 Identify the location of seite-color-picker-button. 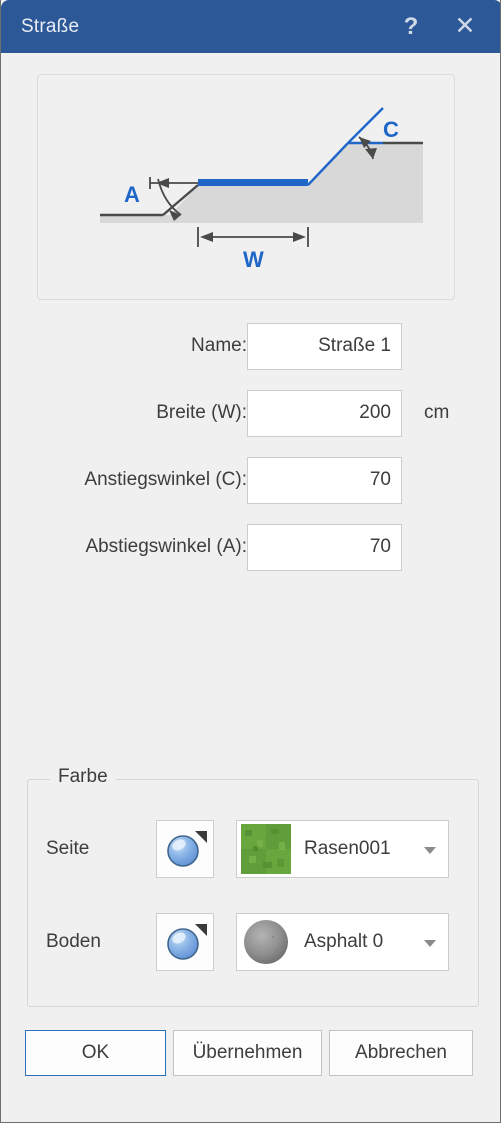
(185, 849).